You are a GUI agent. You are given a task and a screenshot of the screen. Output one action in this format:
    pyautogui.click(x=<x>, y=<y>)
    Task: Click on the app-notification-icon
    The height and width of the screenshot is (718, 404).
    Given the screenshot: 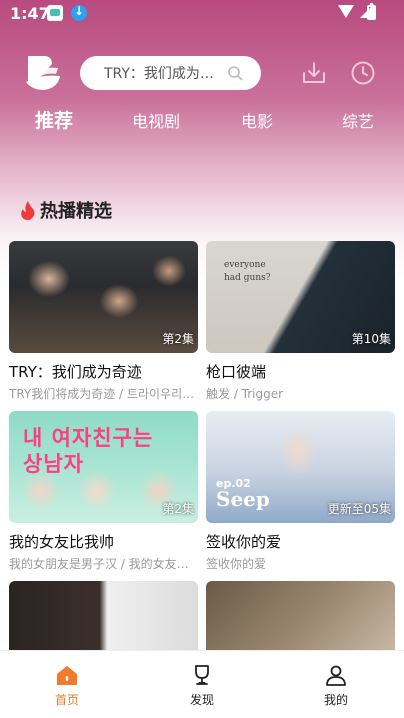 What is the action you would take?
    pyautogui.click(x=55, y=13)
    